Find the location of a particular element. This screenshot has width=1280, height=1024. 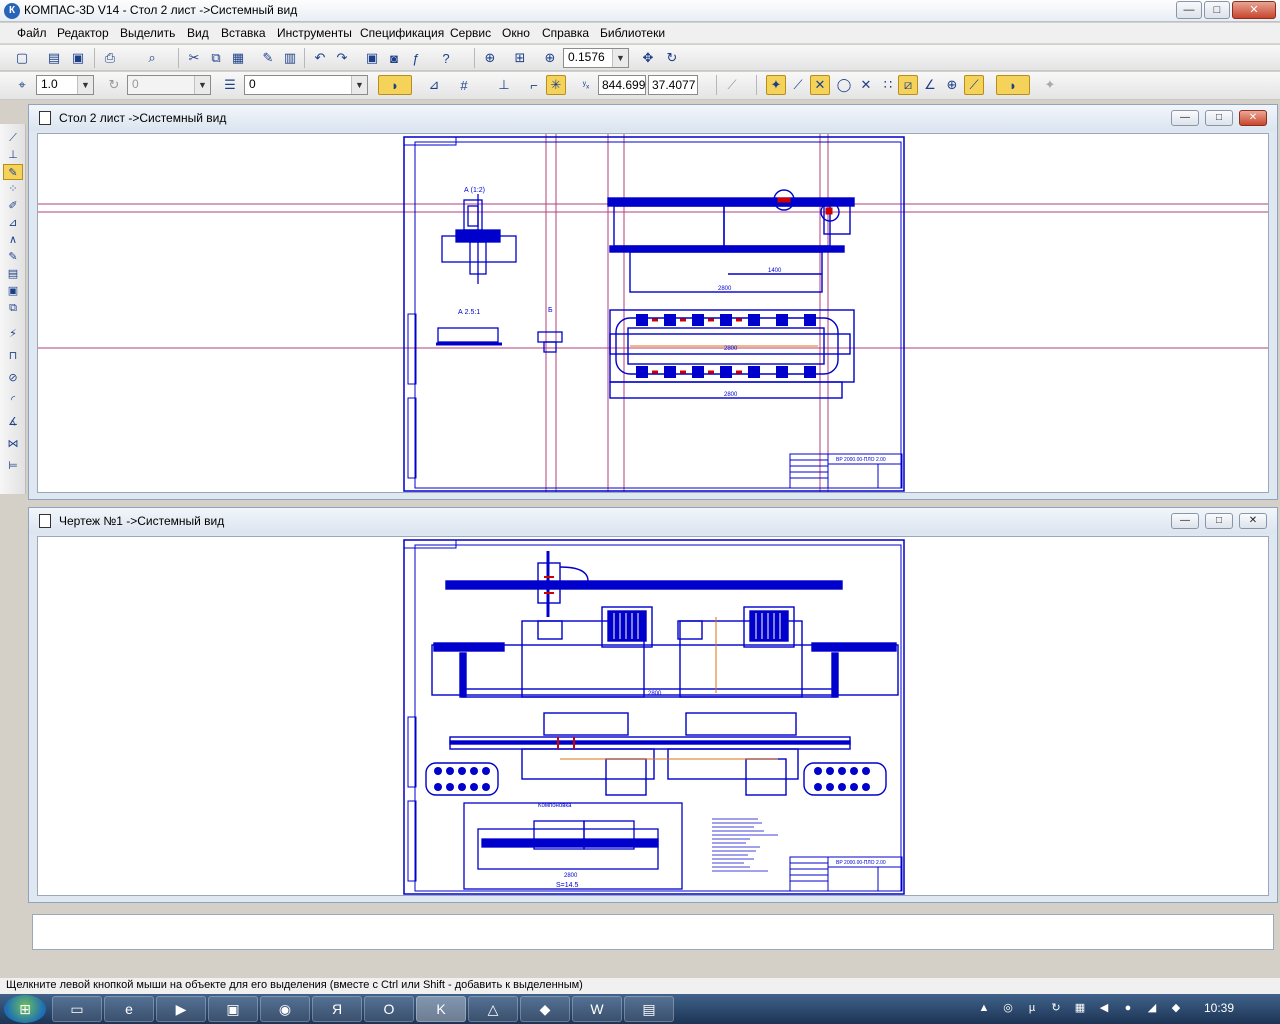

menu-specification: Спецификация is located at coordinates (402, 33).